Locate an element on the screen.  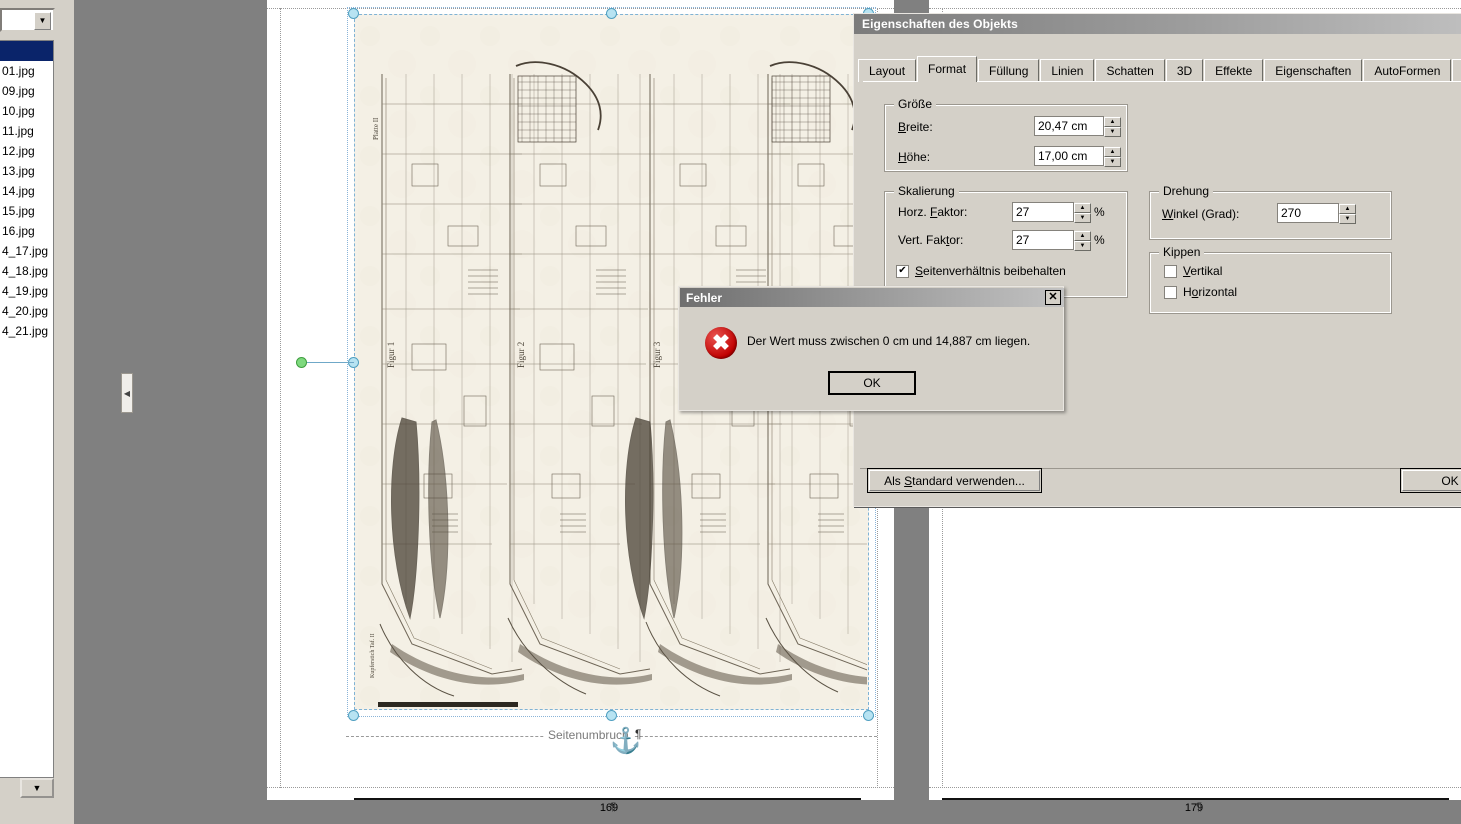
angle-input: ▲ ▼ is located at coordinates (1316, 213).